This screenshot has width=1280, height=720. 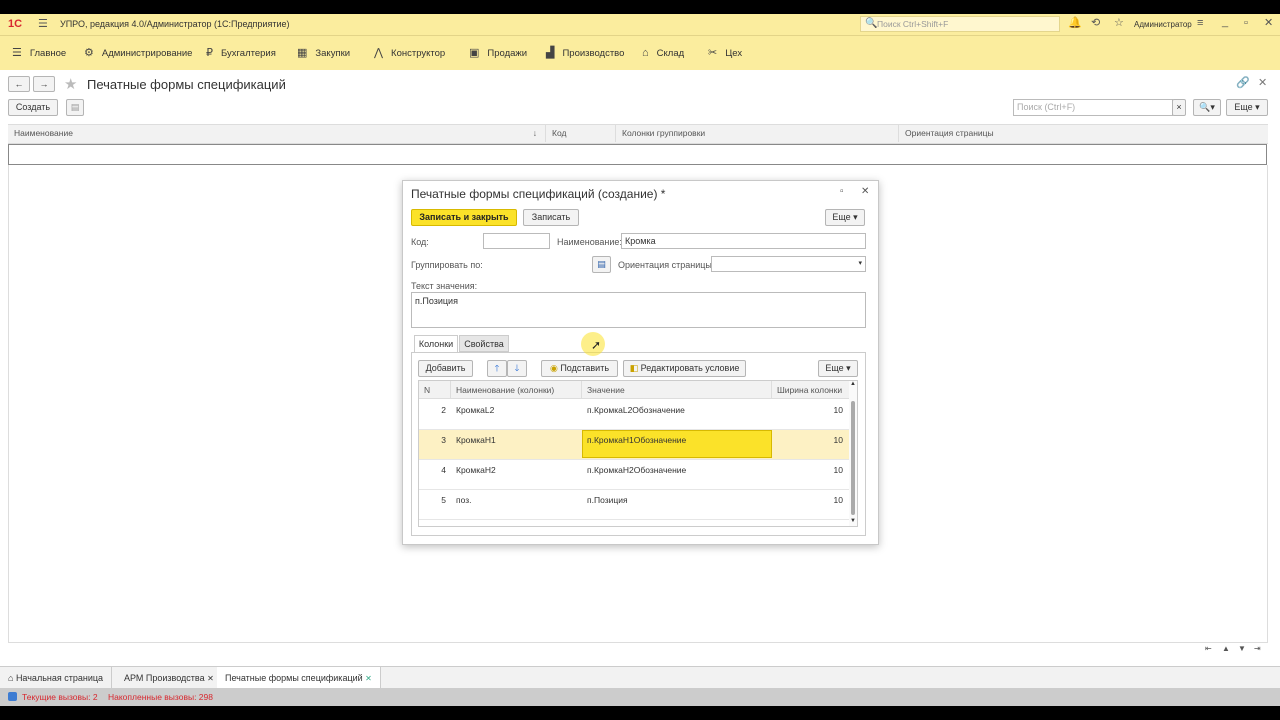 I want to click on tab-print-forms: Печатные формы спецификаций ✕, so click(x=299, y=678).